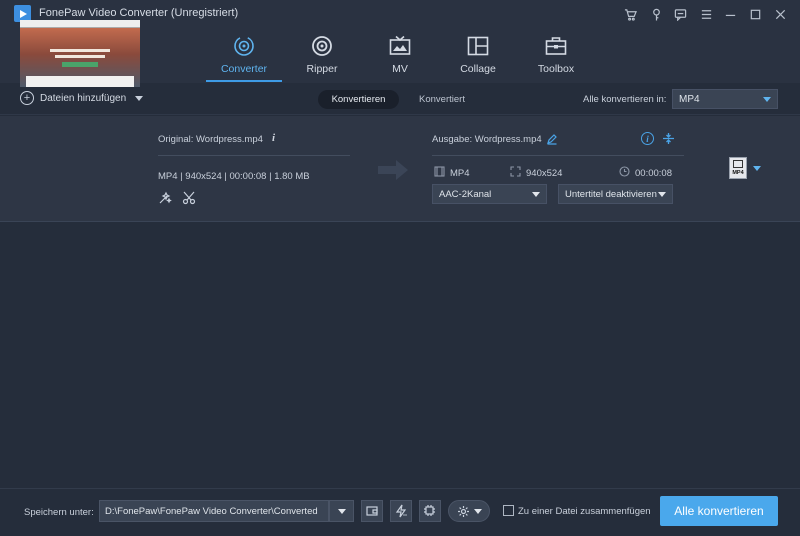  I want to click on hardware-accel-button, so click(401, 511).